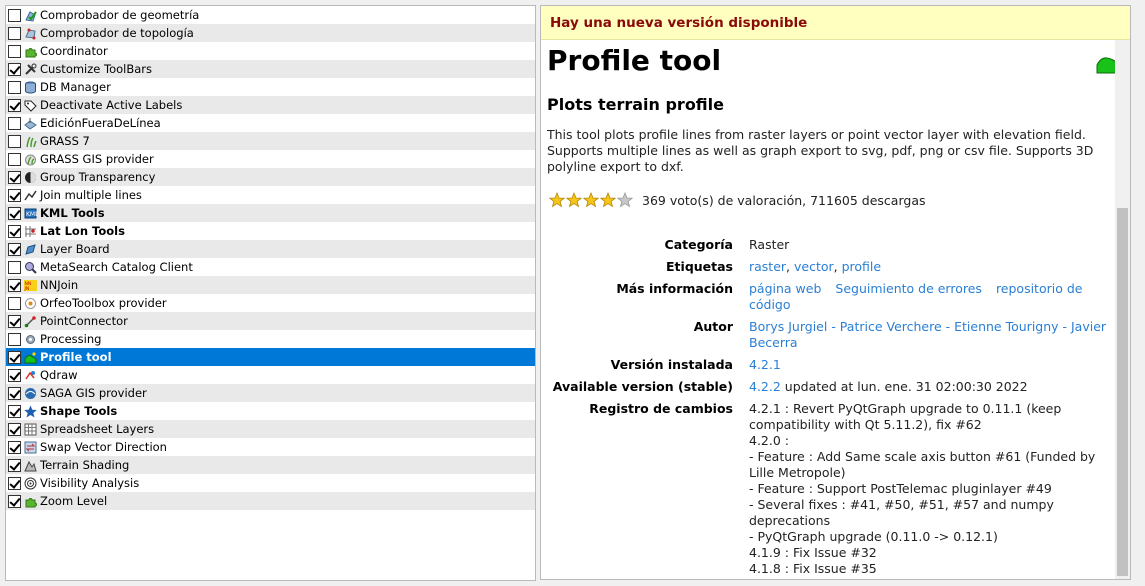 This screenshot has height=586, width=1145. What do you see at coordinates (679, 23) in the screenshot?
I see `update-banner-text: Hay una nueva versión disponible` at bounding box center [679, 23].